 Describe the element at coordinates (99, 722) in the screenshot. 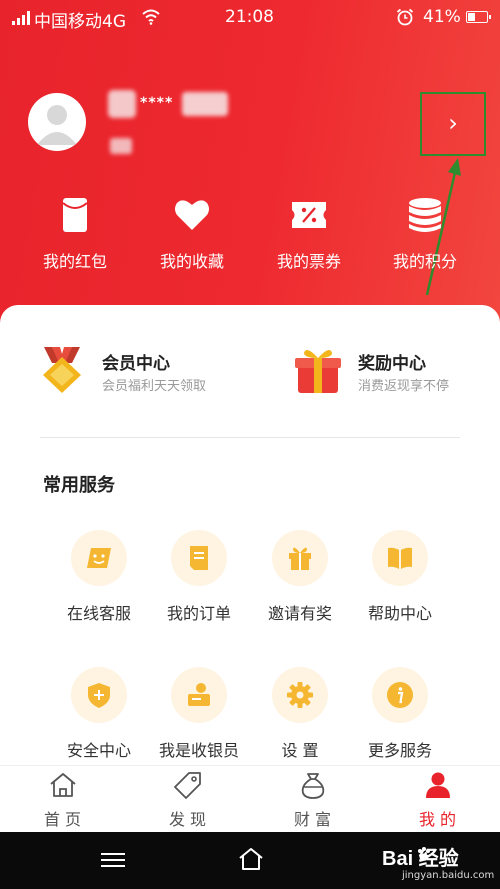

I see `service-security-center: 安全中心` at that location.